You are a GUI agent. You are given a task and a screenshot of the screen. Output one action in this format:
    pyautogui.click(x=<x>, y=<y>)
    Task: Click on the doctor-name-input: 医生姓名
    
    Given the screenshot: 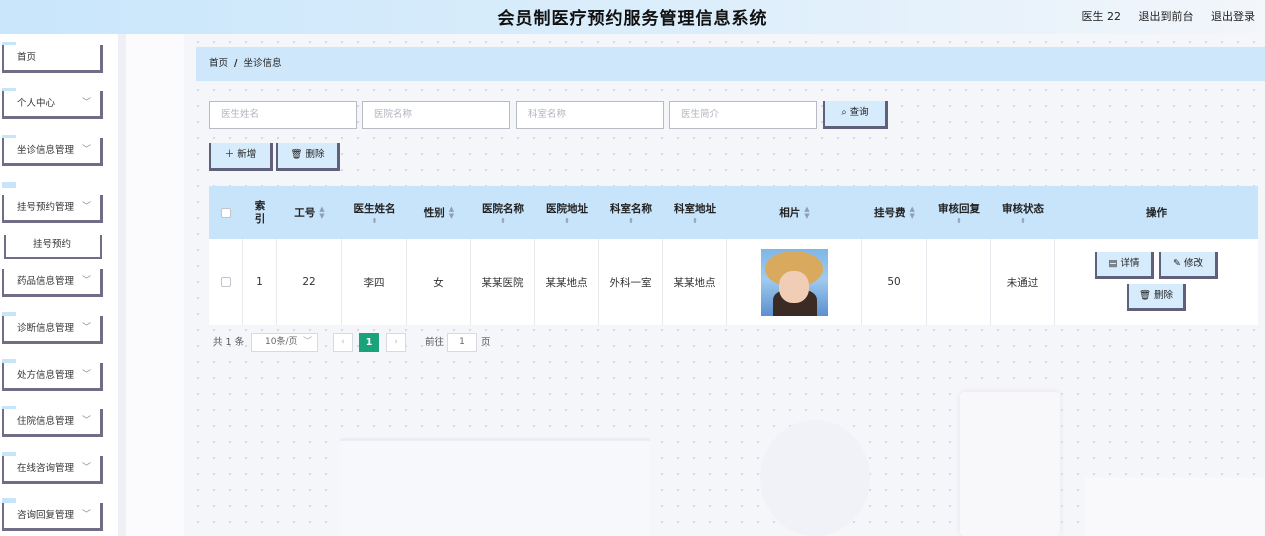 What is the action you would take?
    pyautogui.click(x=283, y=115)
    